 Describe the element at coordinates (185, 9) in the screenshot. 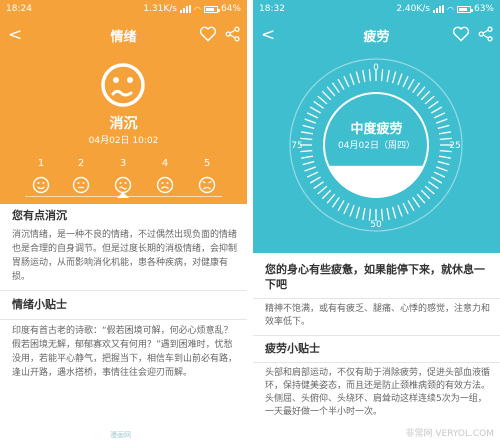

I see `signal-icon` at that location.